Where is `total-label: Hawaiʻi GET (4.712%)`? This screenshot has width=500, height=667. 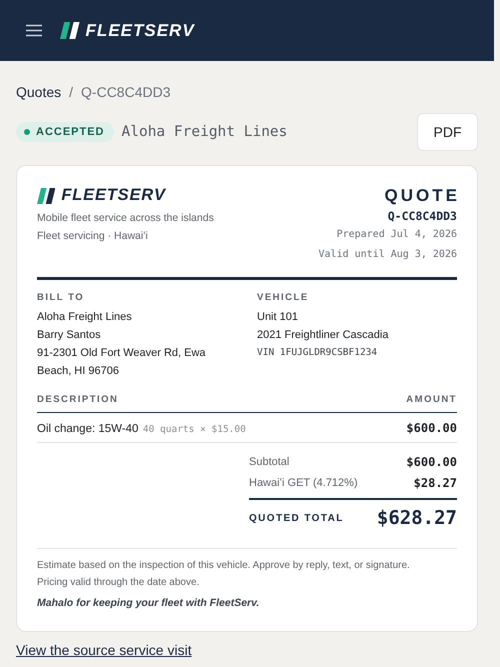 total-label: Hawaiʻi GET (4.712%) is located at coordinates (303, 482).